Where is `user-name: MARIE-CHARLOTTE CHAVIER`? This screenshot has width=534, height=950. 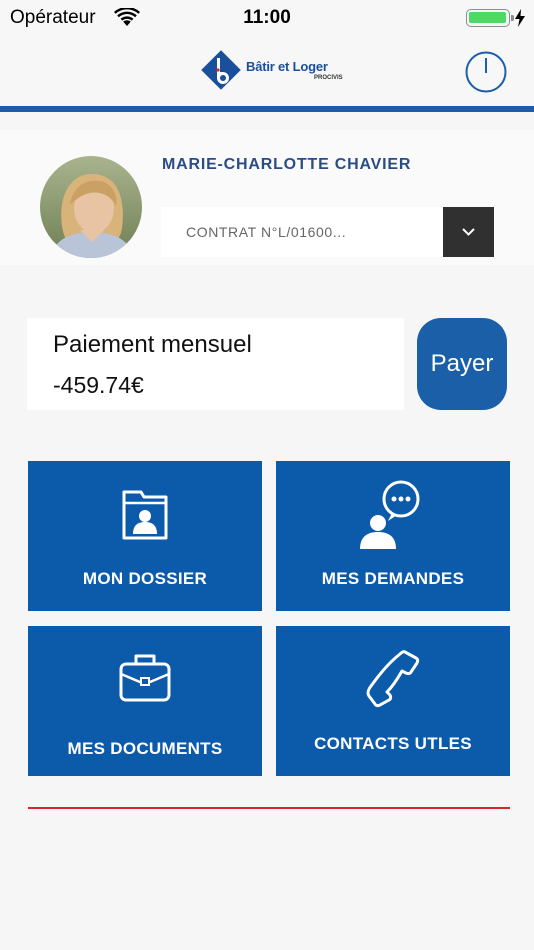
user-name: MARIE-CHARLOTTE CHAVIER is located at coordinates (287, 164).